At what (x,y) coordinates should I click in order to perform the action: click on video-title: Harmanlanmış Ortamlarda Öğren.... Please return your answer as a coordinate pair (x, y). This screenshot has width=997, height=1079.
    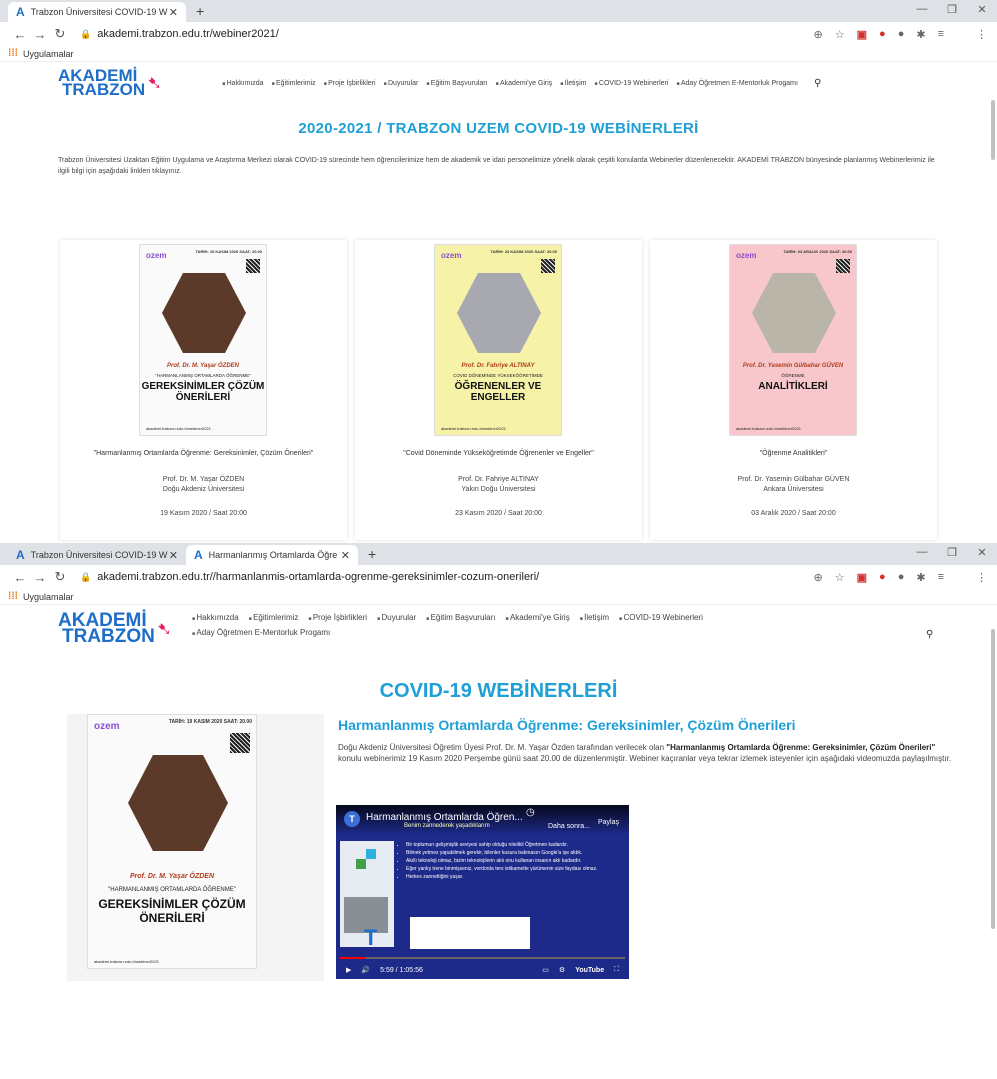
    Looking at the image, I should click on (444, 817).